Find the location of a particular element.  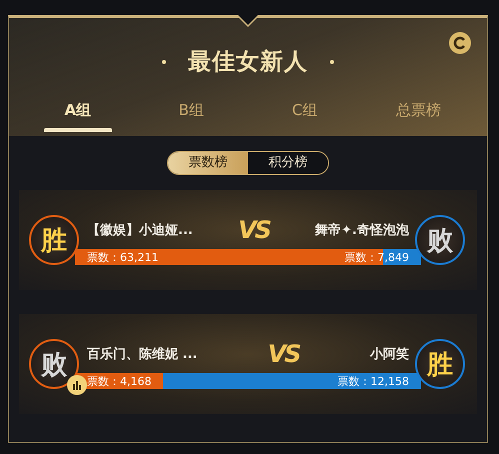

vote-count: 票数：4,168 is located at coordinates (119, 381).